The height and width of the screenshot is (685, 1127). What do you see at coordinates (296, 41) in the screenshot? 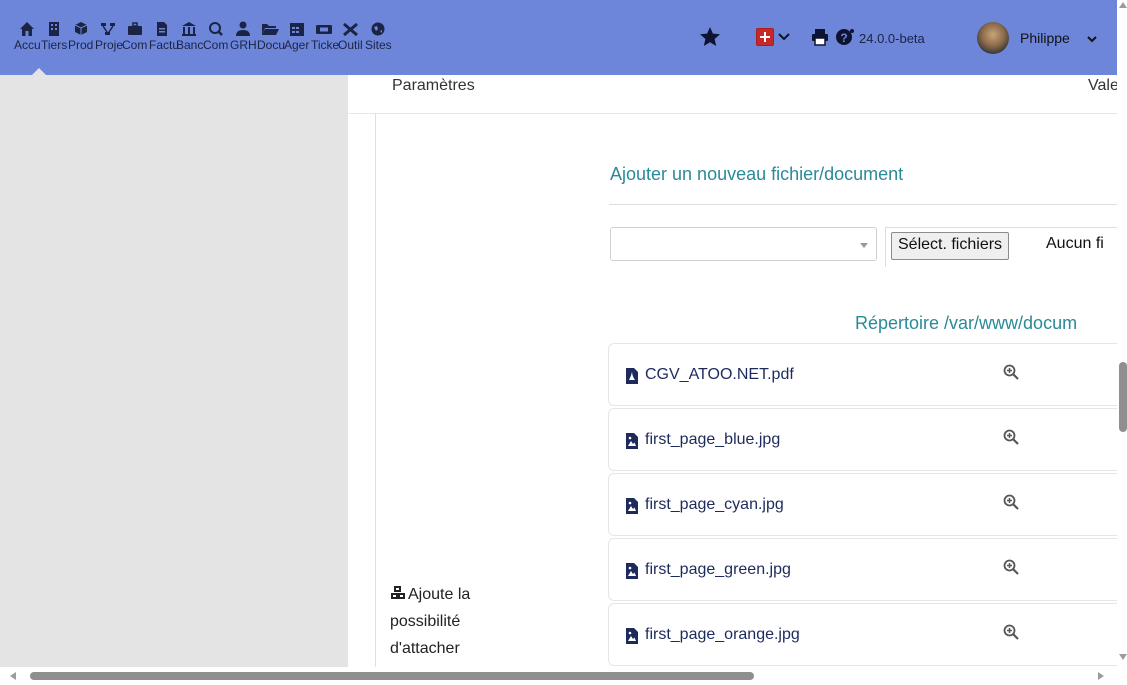
I see `menu-item-agenda: Ager` at bounding box center [296, 41].